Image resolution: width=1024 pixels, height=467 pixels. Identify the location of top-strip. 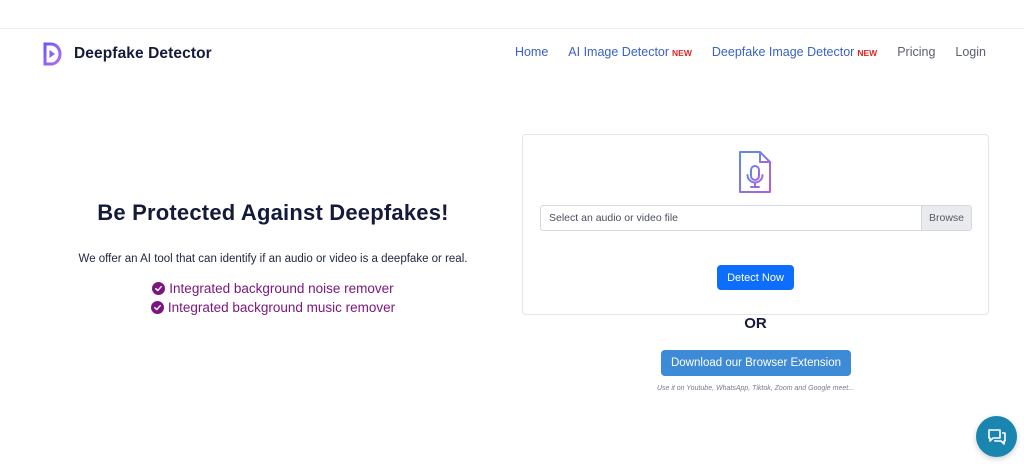
(512, 14).